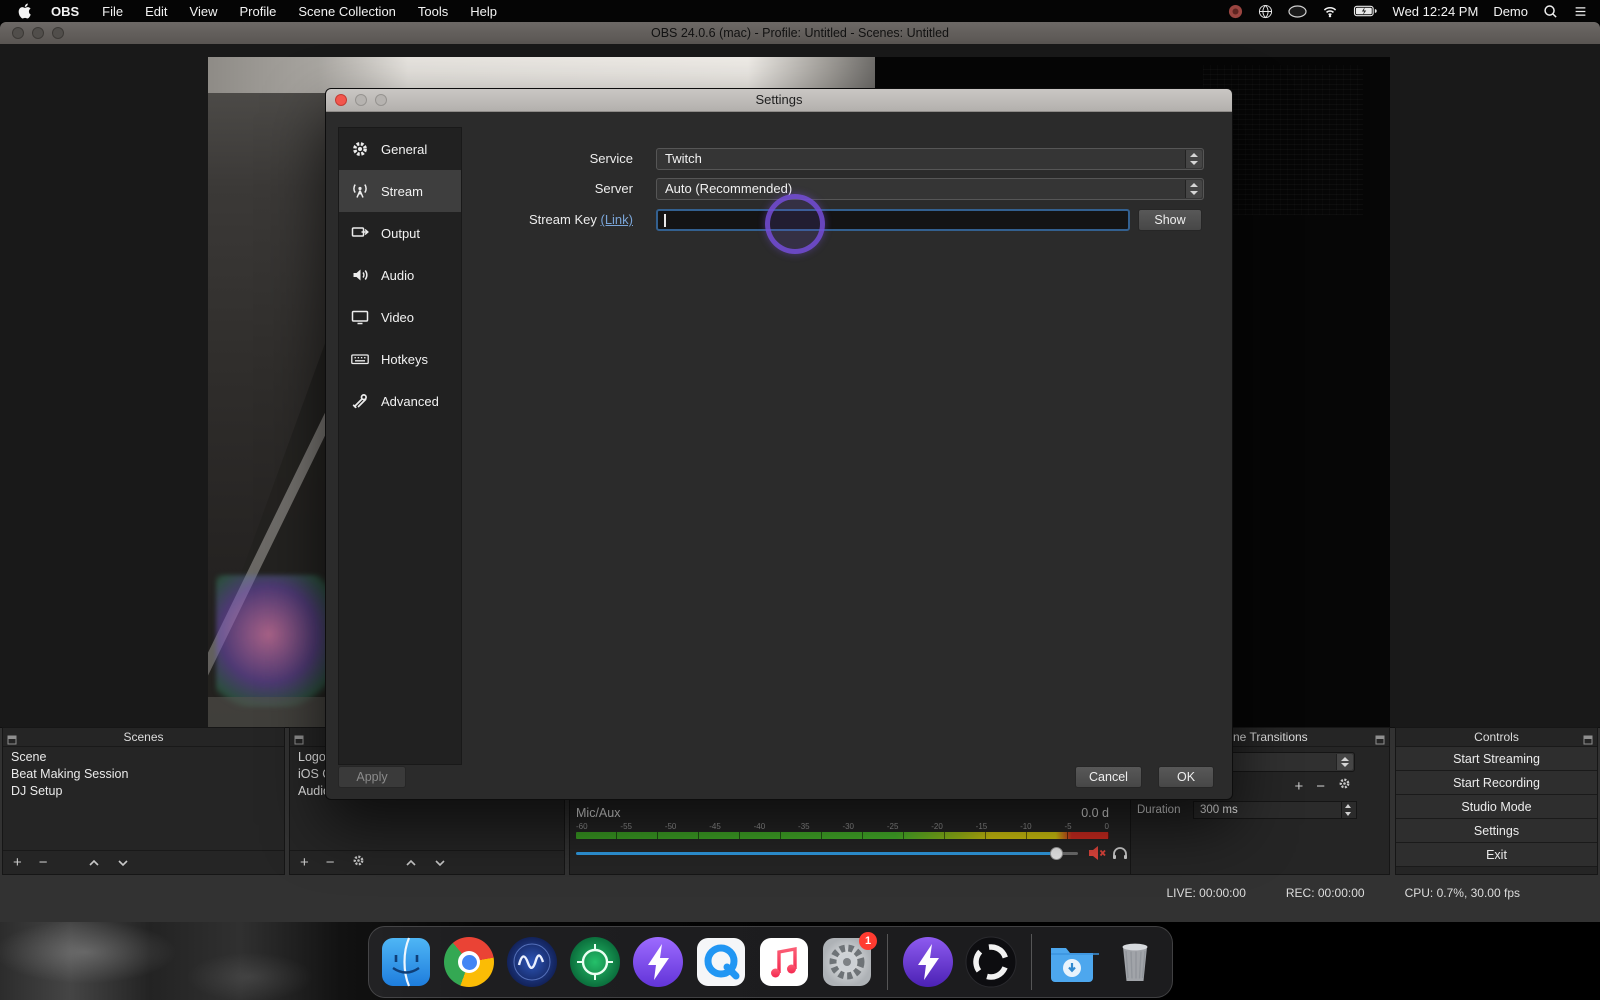 The width and height of the screenshot is (1600, 1000). Describe the element at coordinates (400, 401) in the screenshot. I see `settings-nav-advanced: Advanced` at that location.